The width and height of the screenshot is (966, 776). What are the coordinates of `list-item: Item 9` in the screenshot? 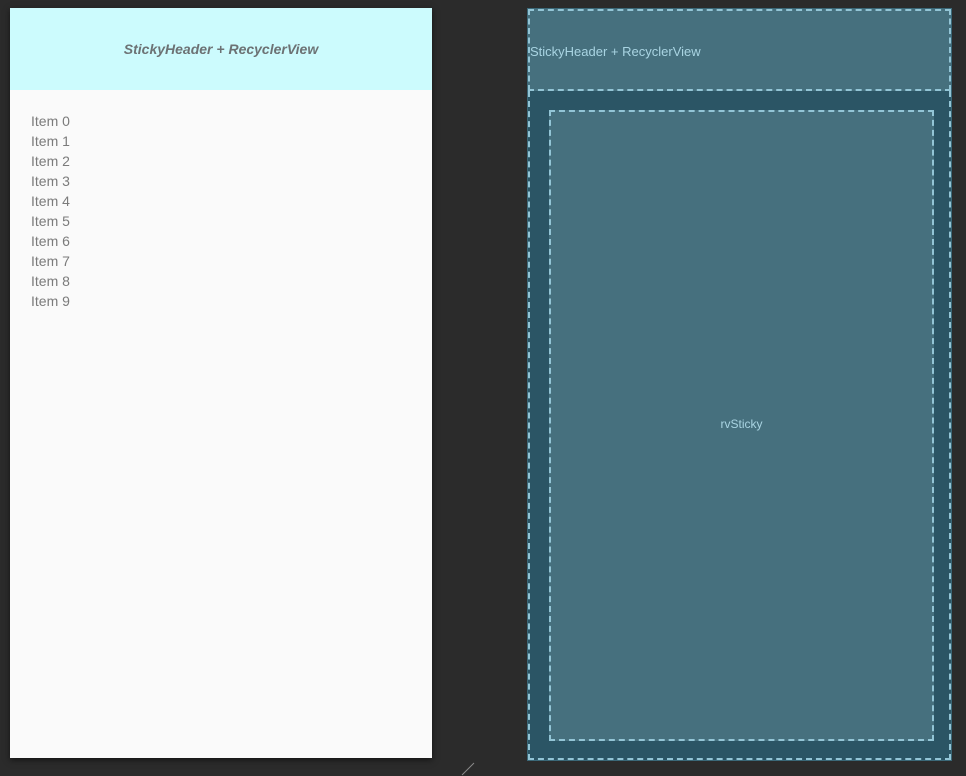 It's located at (231, 301).